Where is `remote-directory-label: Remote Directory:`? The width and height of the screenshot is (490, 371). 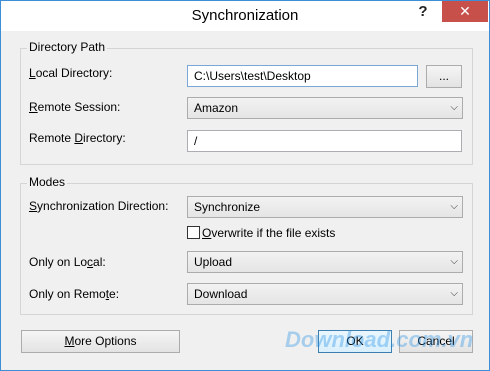 remote-directory-label: Remote Directory: is located at coordinates (77, 138).